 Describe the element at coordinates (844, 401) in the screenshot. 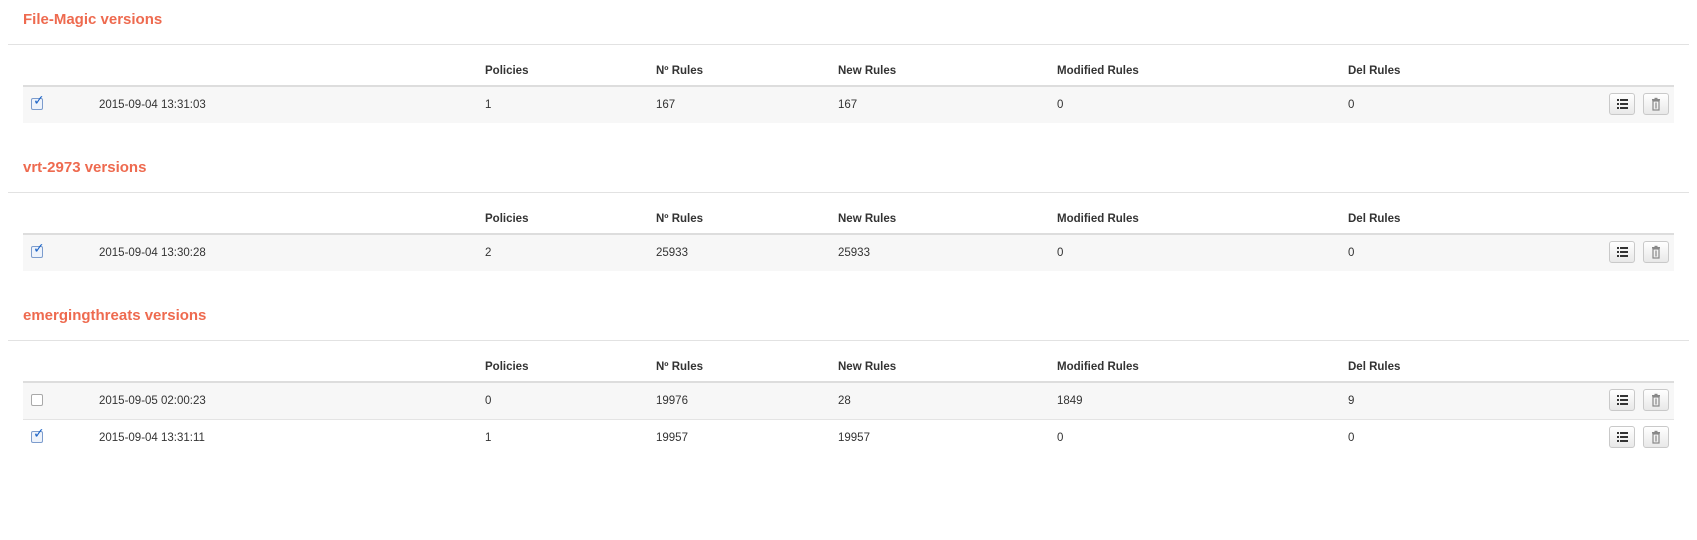

I see `new-rules-value: 28` at that location.